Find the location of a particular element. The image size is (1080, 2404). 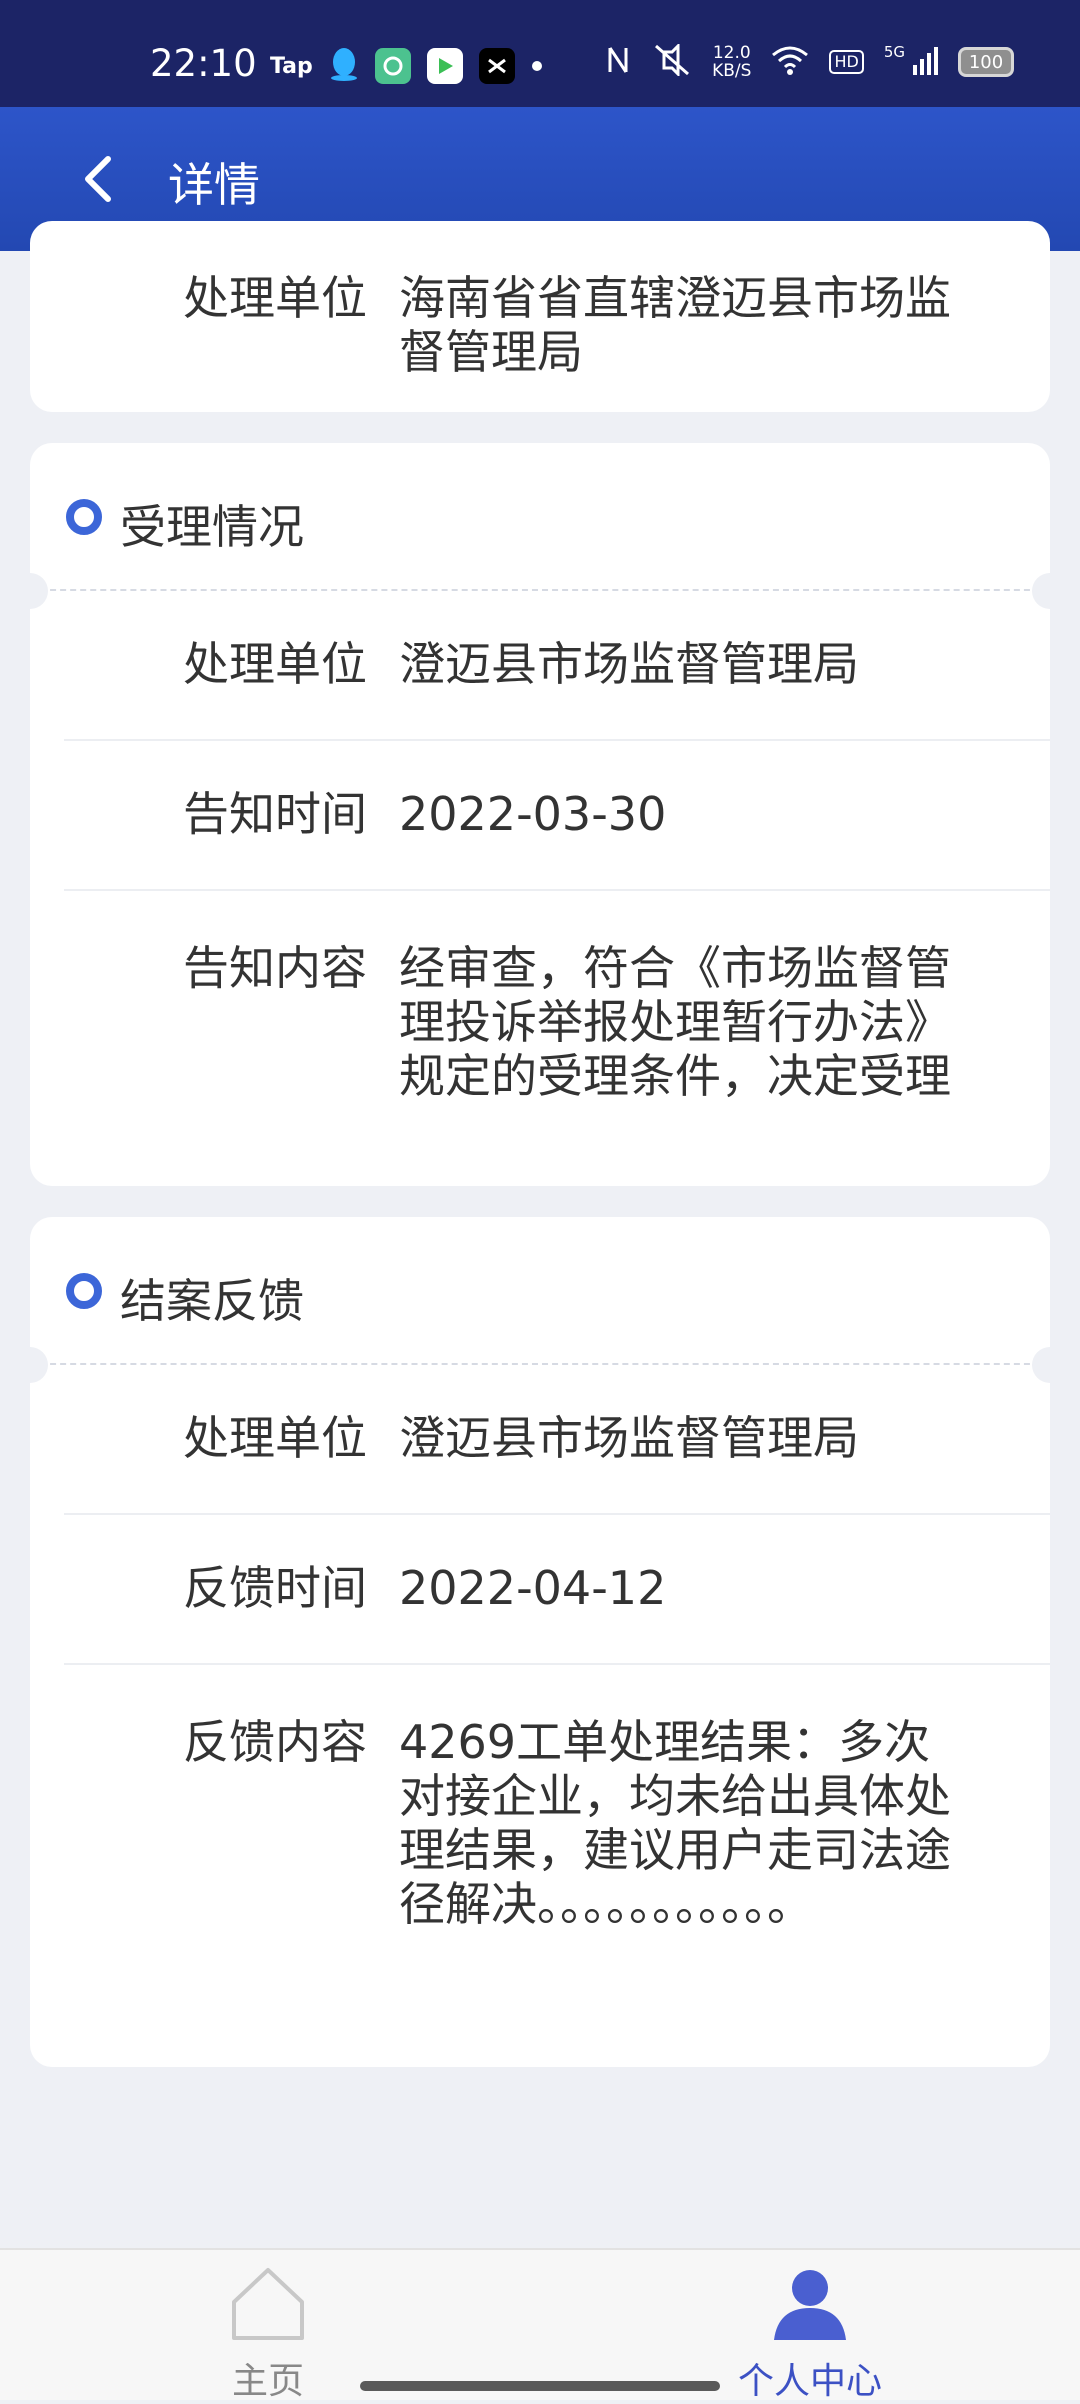

gesture-bar is located at coordinates (540, 2386).